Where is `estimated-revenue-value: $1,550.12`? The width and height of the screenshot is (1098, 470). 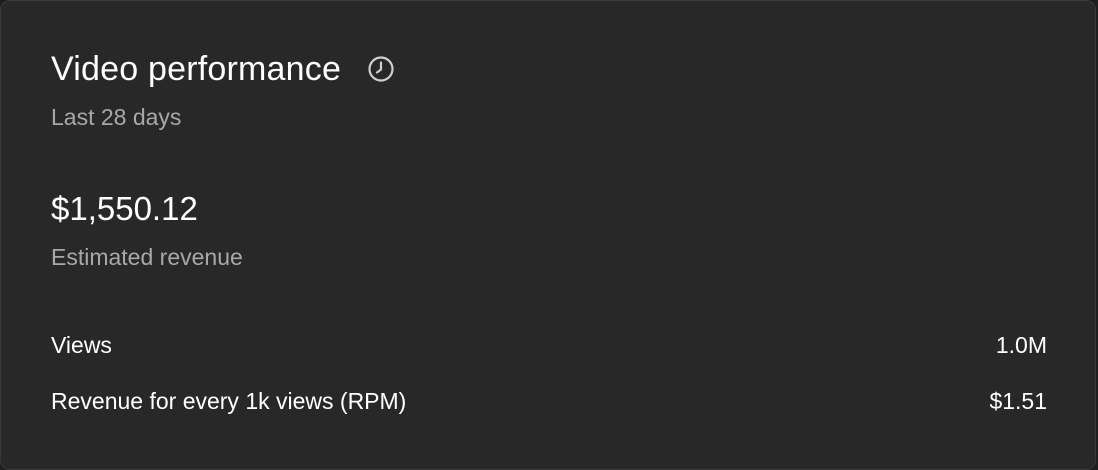
estimated-revenue-value: $1,550.12 is located at coordinates (124, 208).